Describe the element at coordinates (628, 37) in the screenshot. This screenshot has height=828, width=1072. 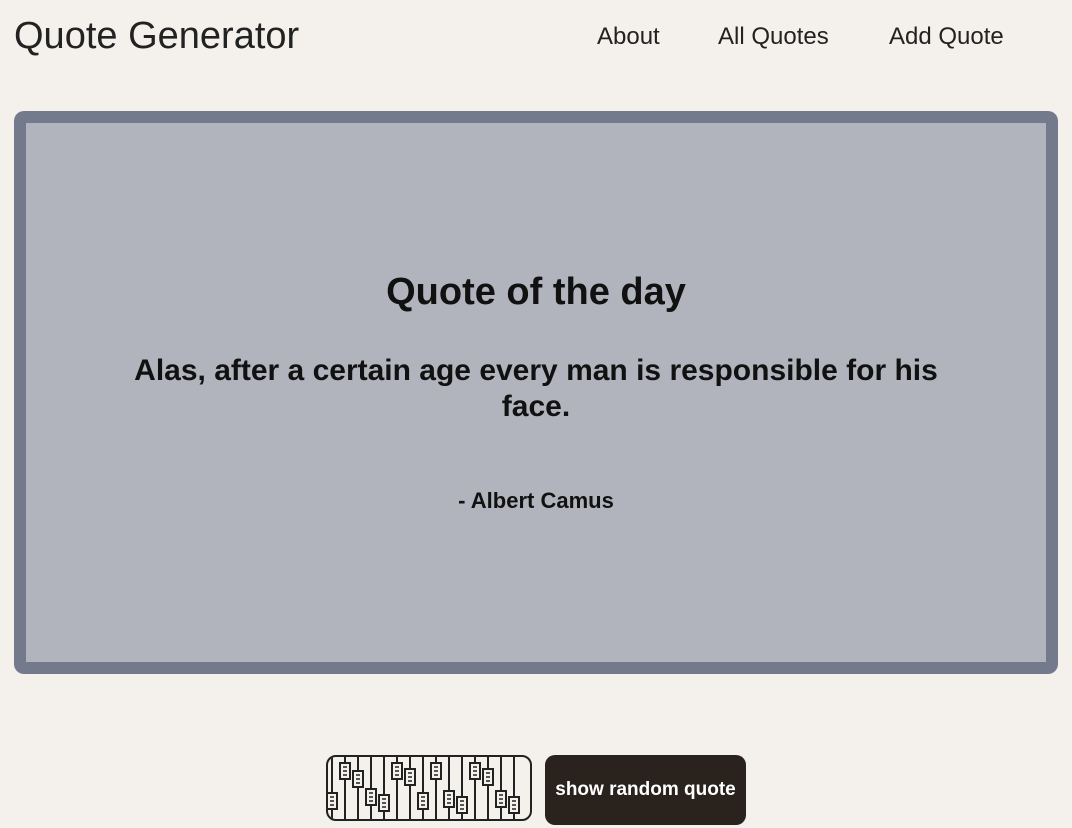
I see `nav-link-about: About` at that location.